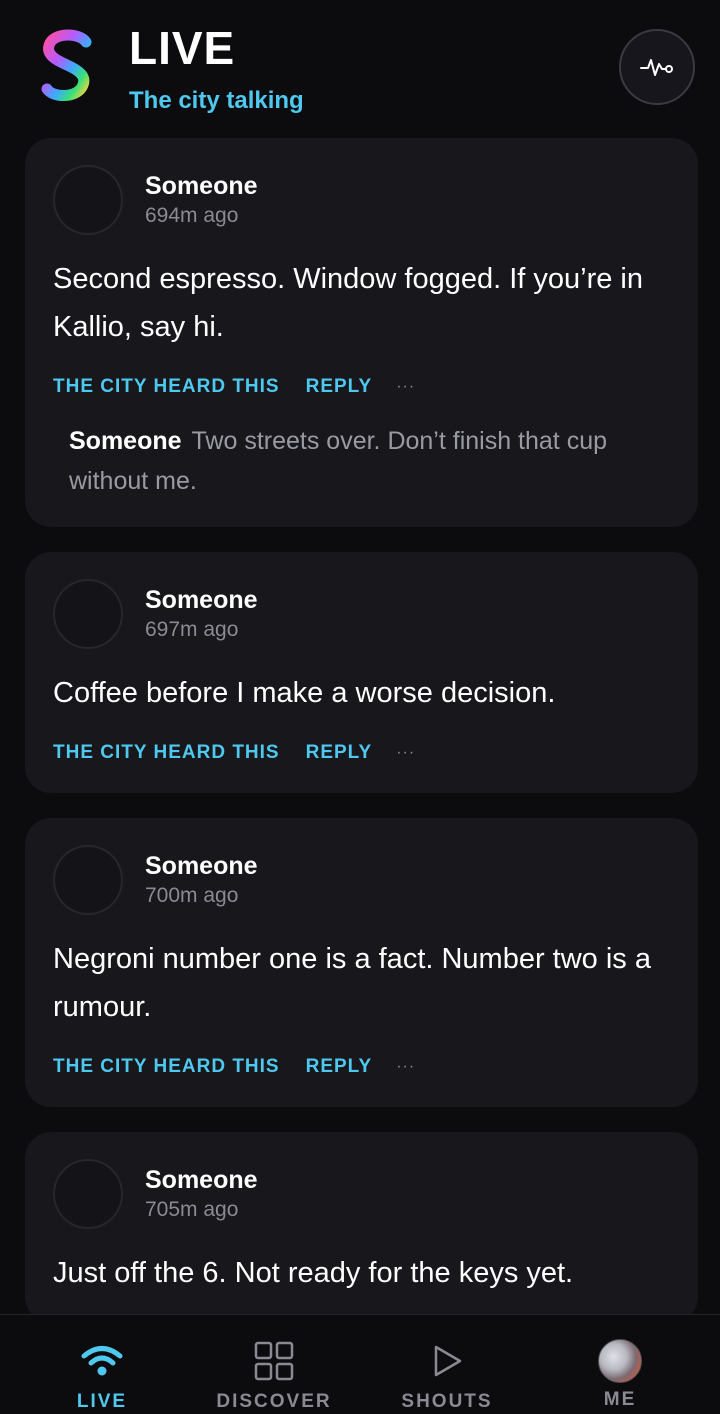 The height and width of the screenshot is (1414, 720). What do you see at coordinates (182, 48) in the screenshot?
I see `page-title: LIVE` at bounding box center [182, 48].